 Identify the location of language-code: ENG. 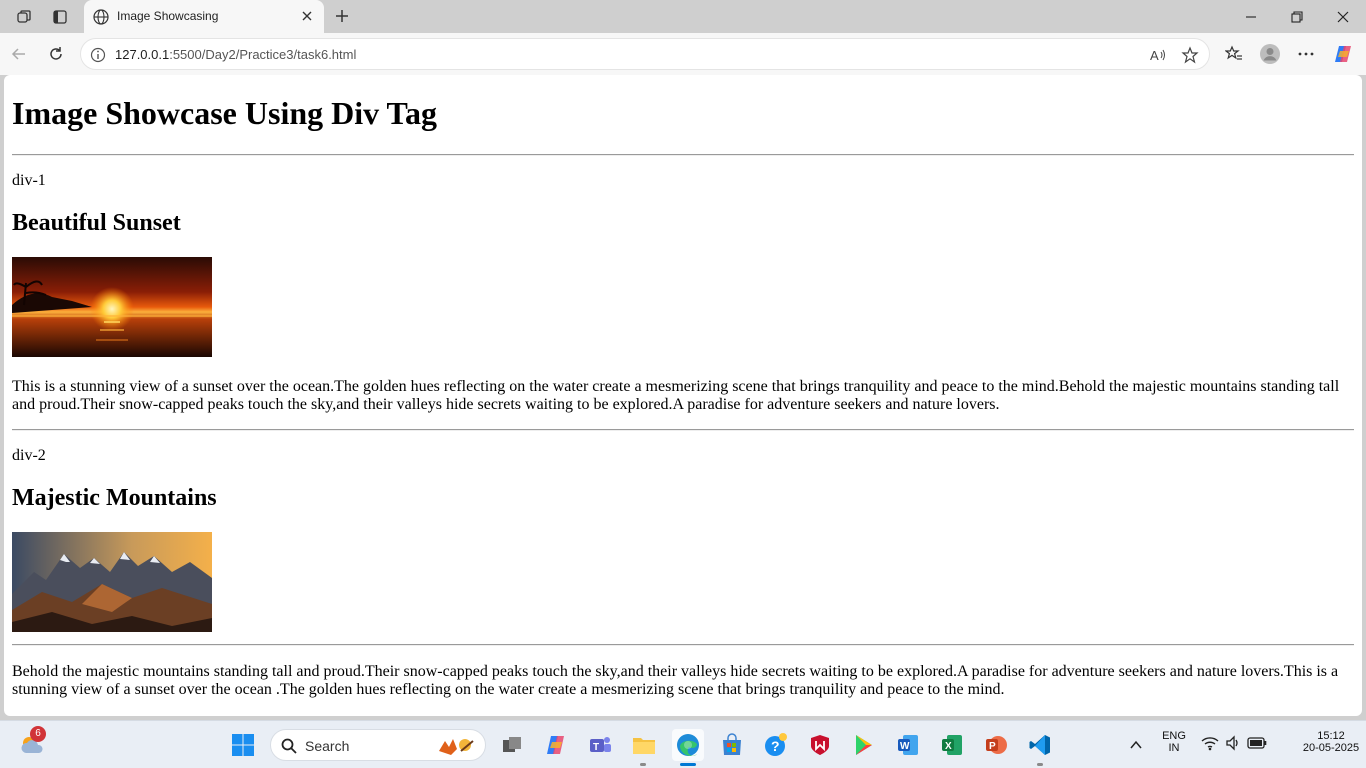
(1174, 736).